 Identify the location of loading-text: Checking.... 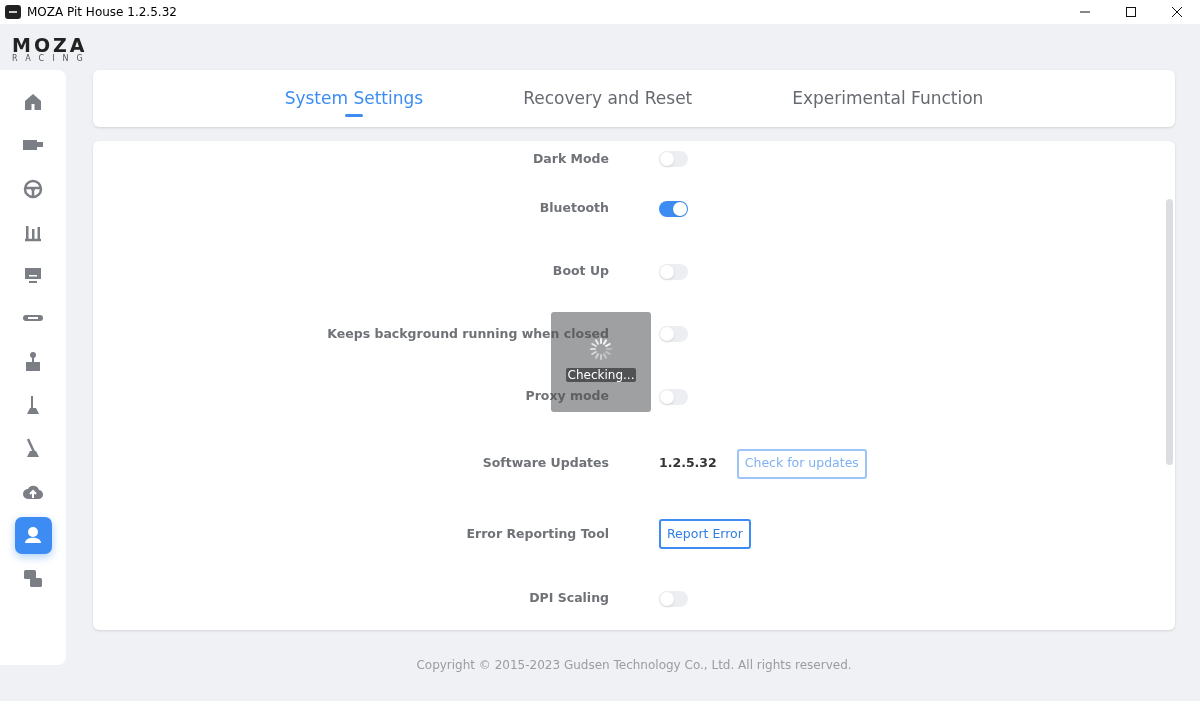
(601, 375).